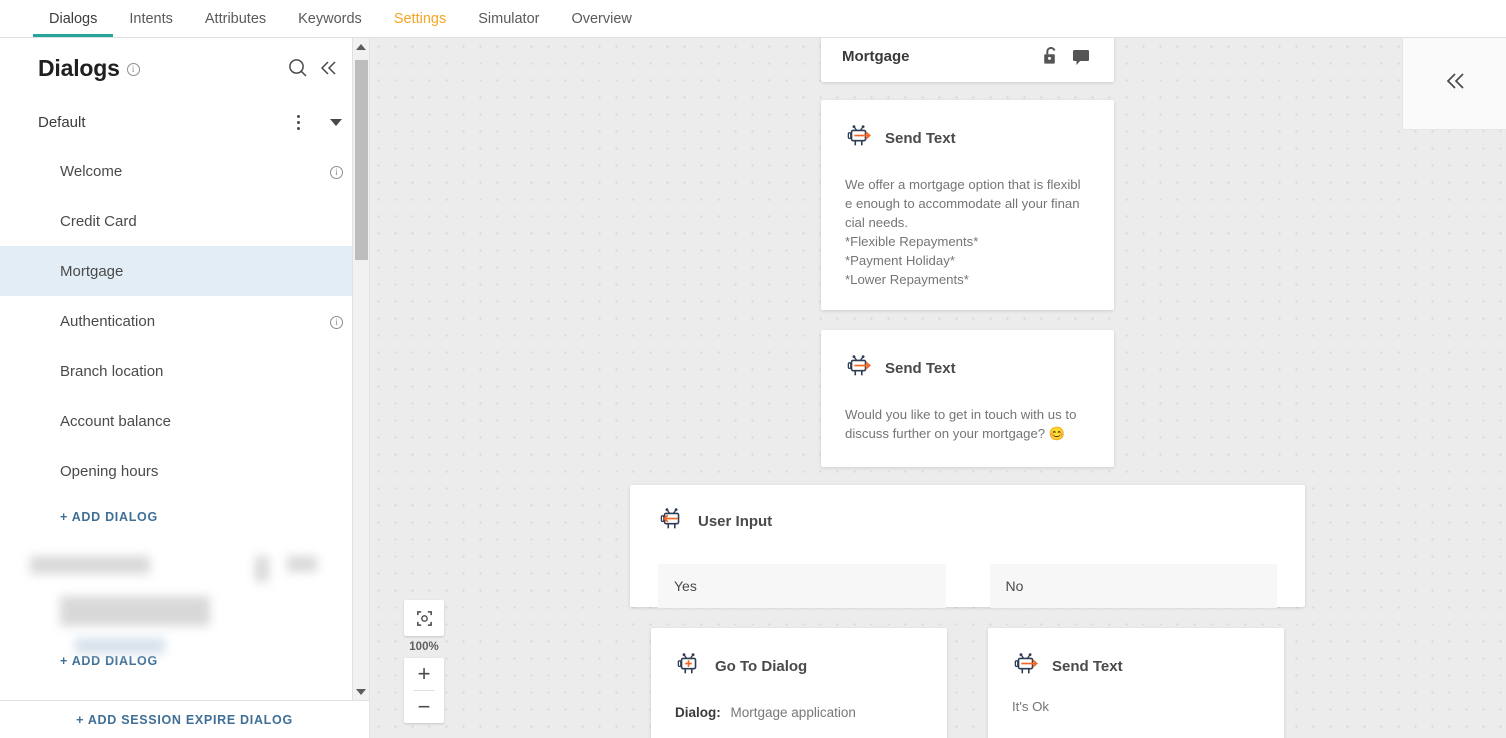 This screenshot has height=738, width=1506. What do you see at coordinates (184, 171) in the screenshot?
I see `sidebar-item-welcome: Welcome i` at bounding box center [184, 171].